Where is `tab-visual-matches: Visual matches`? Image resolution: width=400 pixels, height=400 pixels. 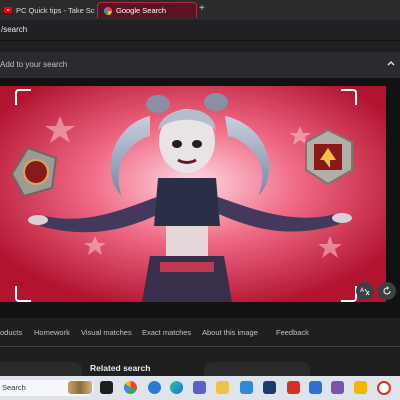 tab-visual-matches: Visual matches is located at coordinates (106, 332).